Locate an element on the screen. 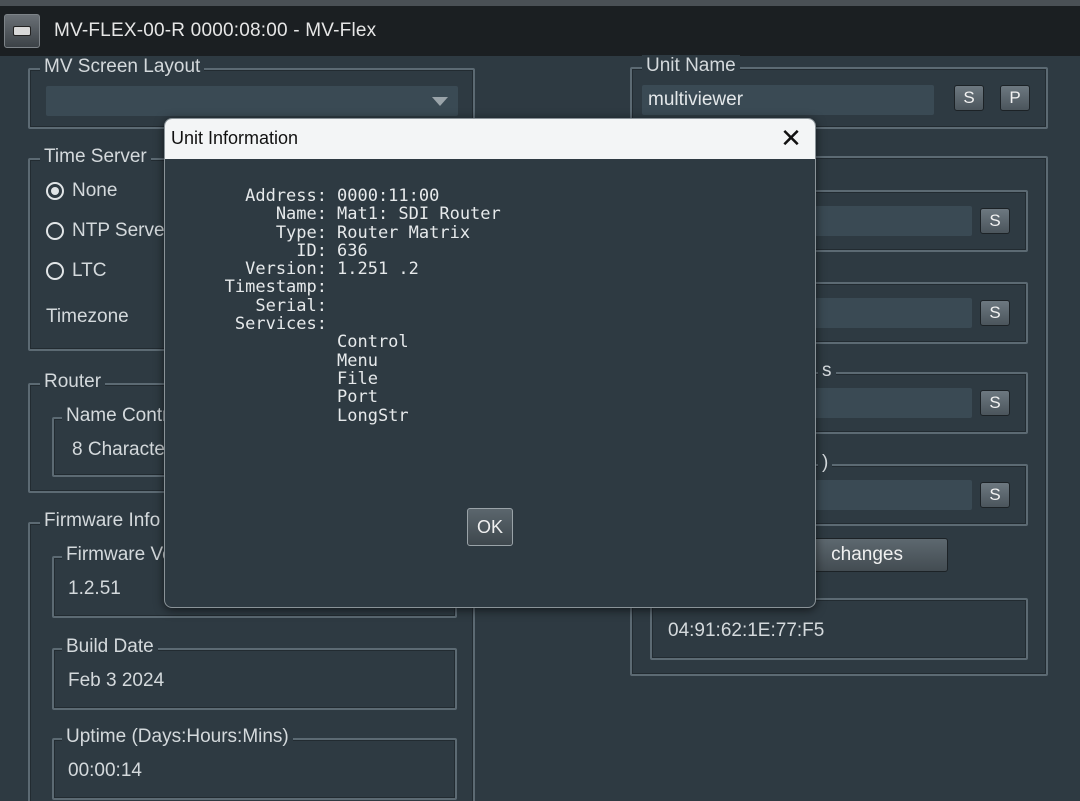 This screenshot has width=1080, height=801. ok-button: OK is located at coordinates (490, 527).